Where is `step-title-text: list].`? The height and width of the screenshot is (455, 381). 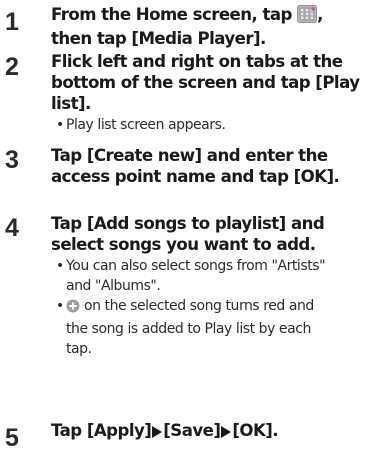
step-title-text: list]. is located at coordinates (71, 103).